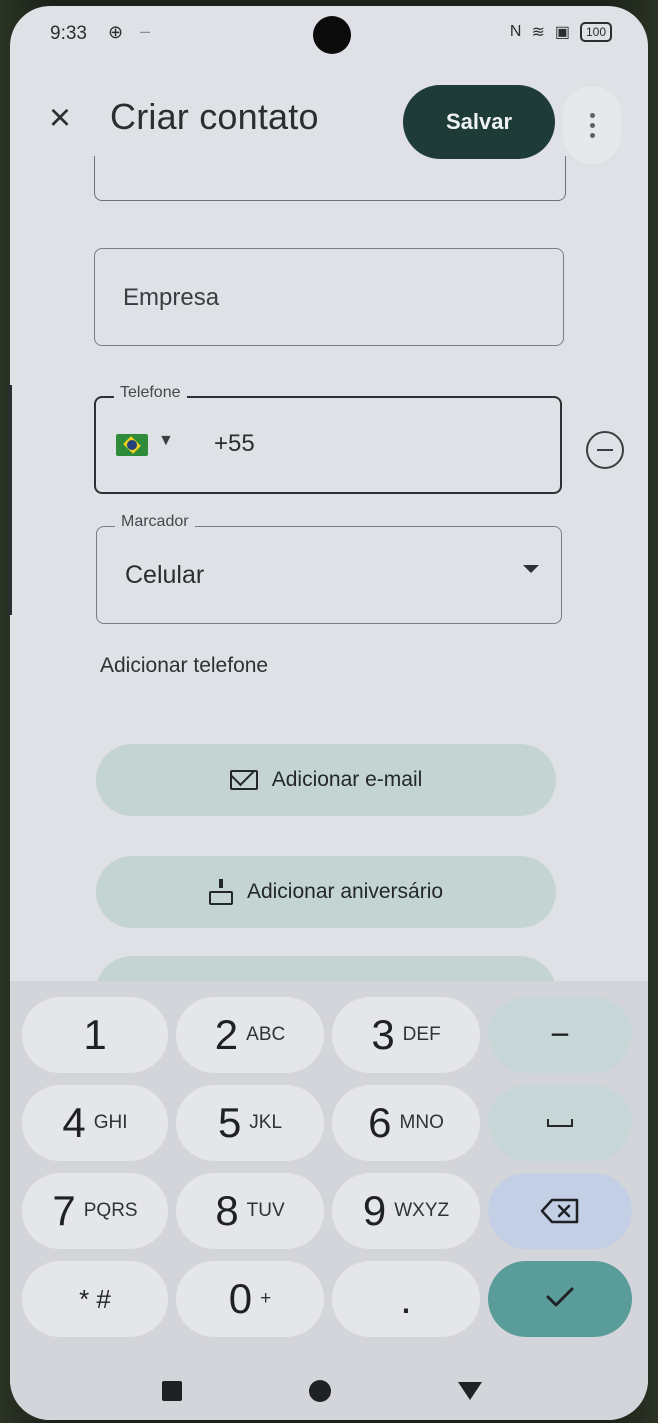  Describe the element at coordinates (95, 1123) in the screenshot. I see `key-4: 4 GHI` at that location.